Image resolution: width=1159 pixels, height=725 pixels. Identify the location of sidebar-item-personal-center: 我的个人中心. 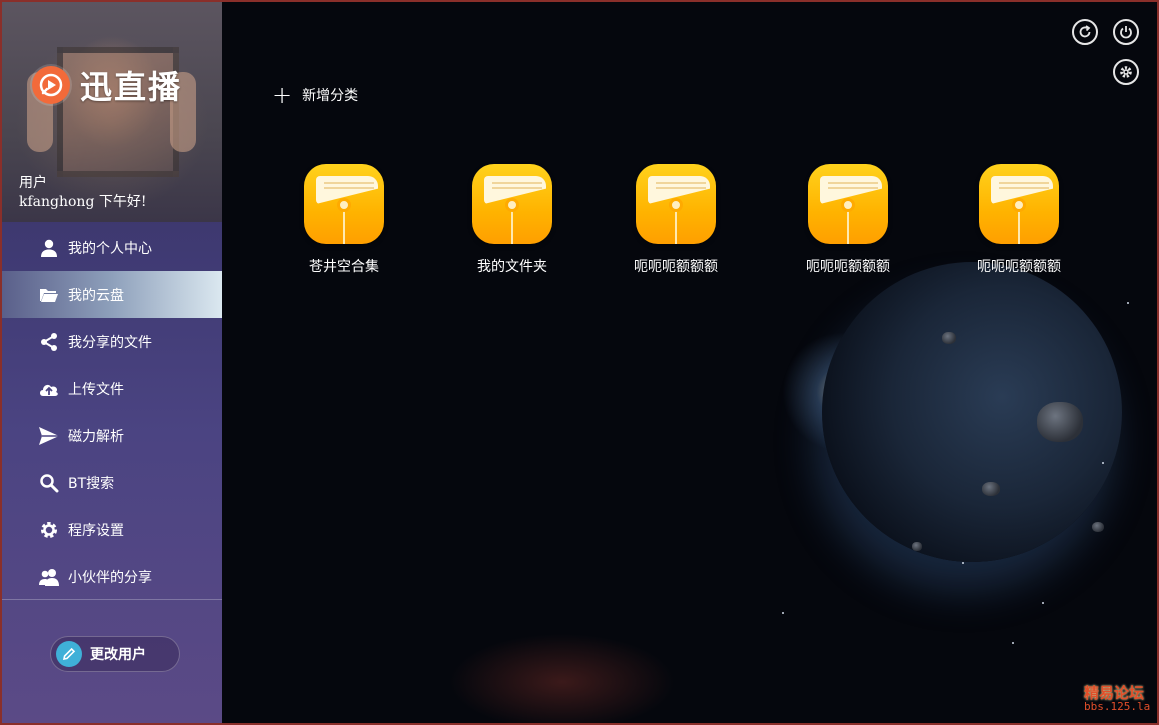
(112, 247).